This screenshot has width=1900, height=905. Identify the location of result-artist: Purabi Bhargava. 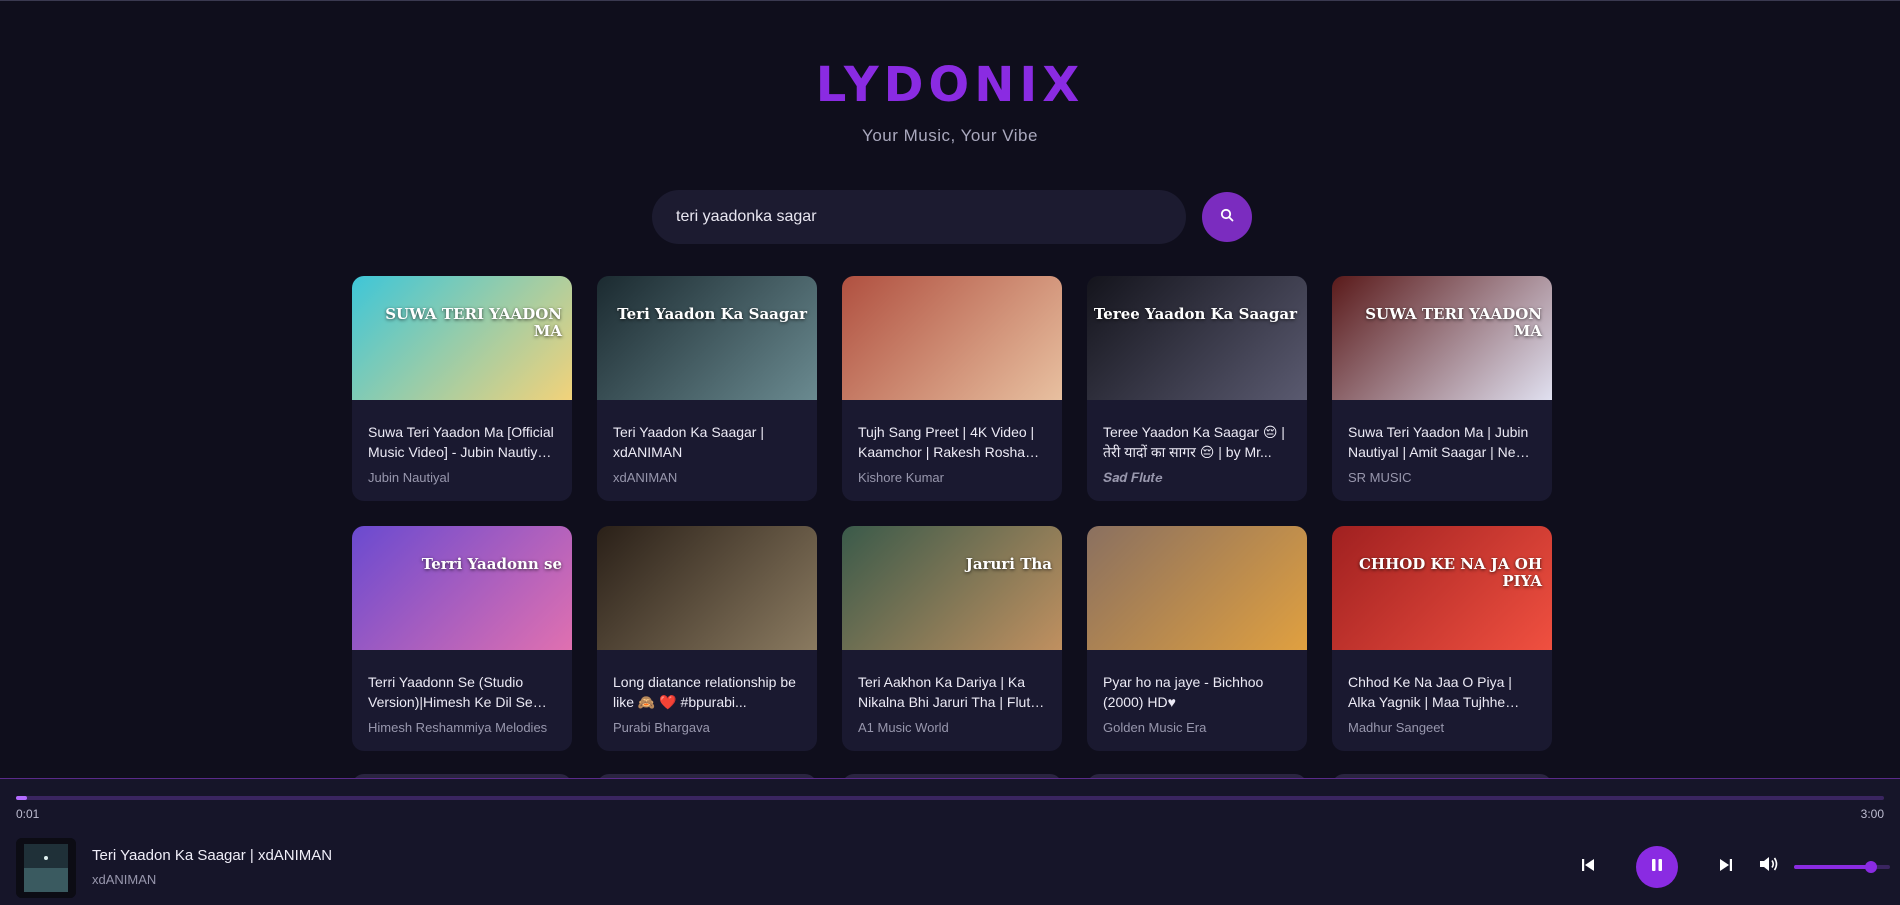
(661, 727).